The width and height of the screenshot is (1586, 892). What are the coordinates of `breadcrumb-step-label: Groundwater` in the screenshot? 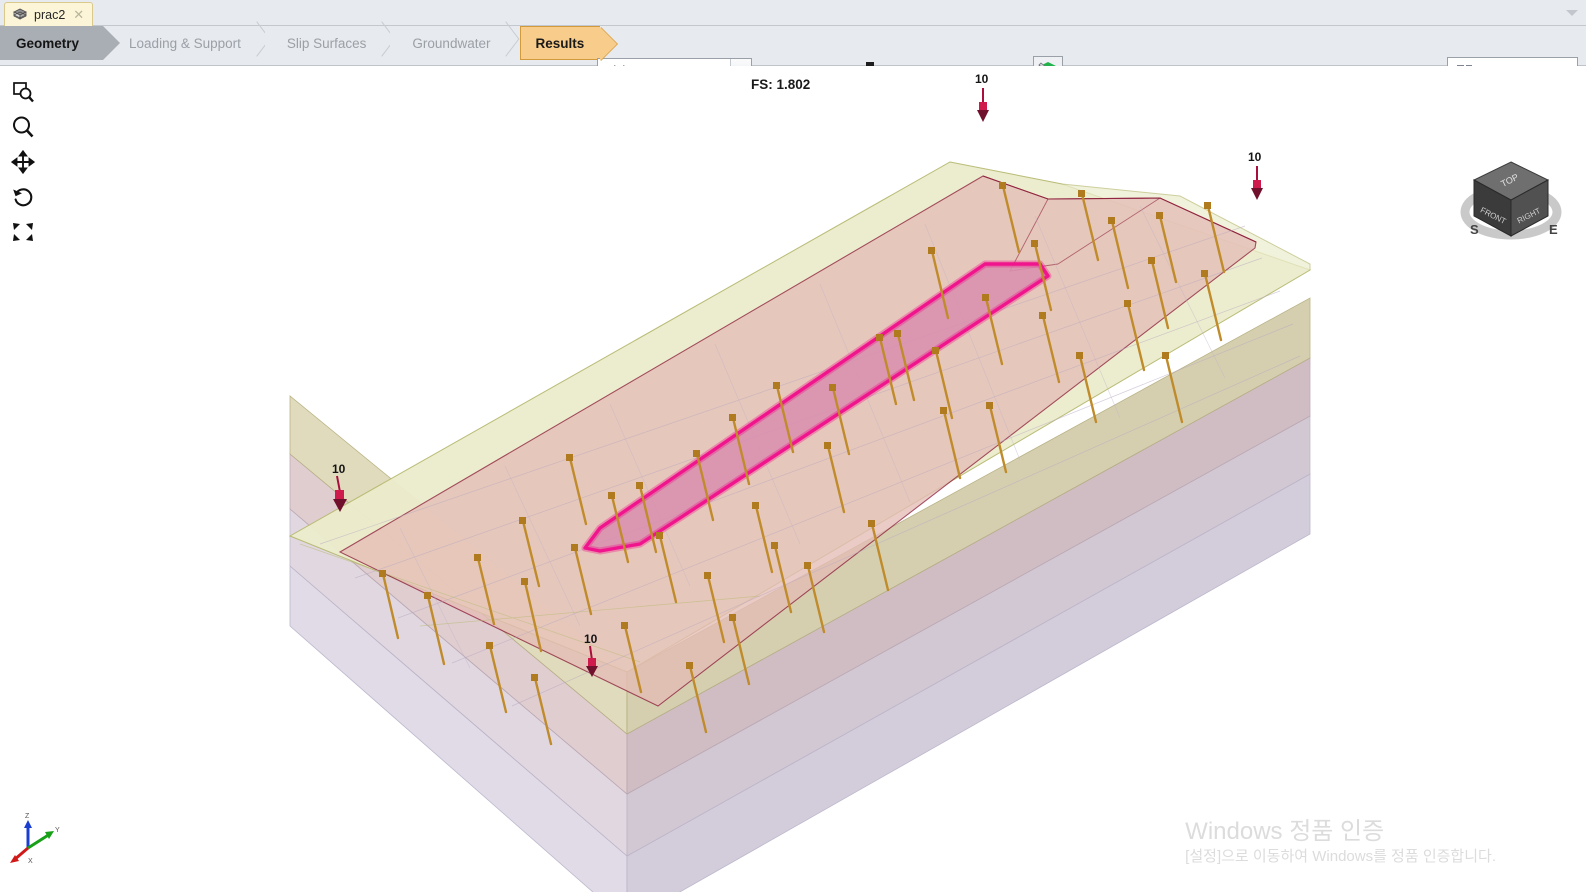 It's located at (451, 43).